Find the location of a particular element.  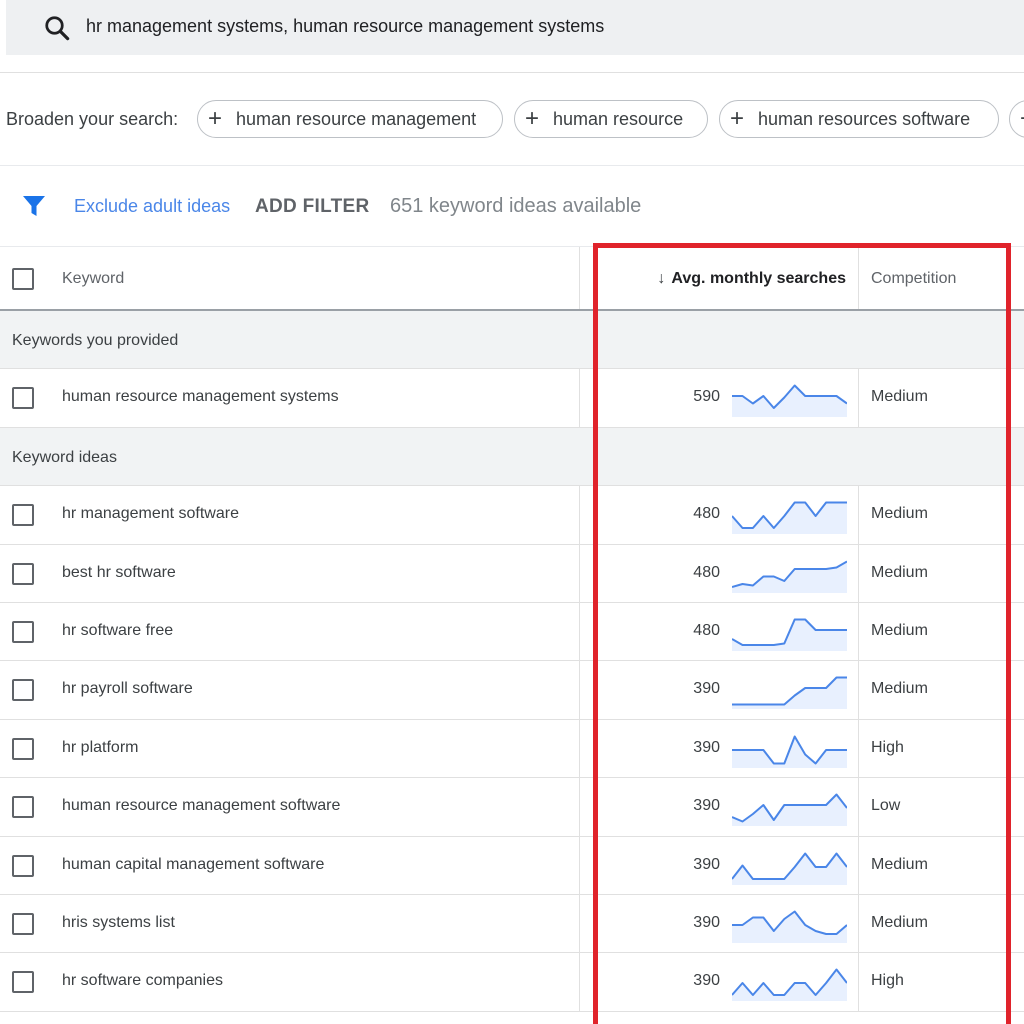

search-icon is located at coordinates (57, 28).